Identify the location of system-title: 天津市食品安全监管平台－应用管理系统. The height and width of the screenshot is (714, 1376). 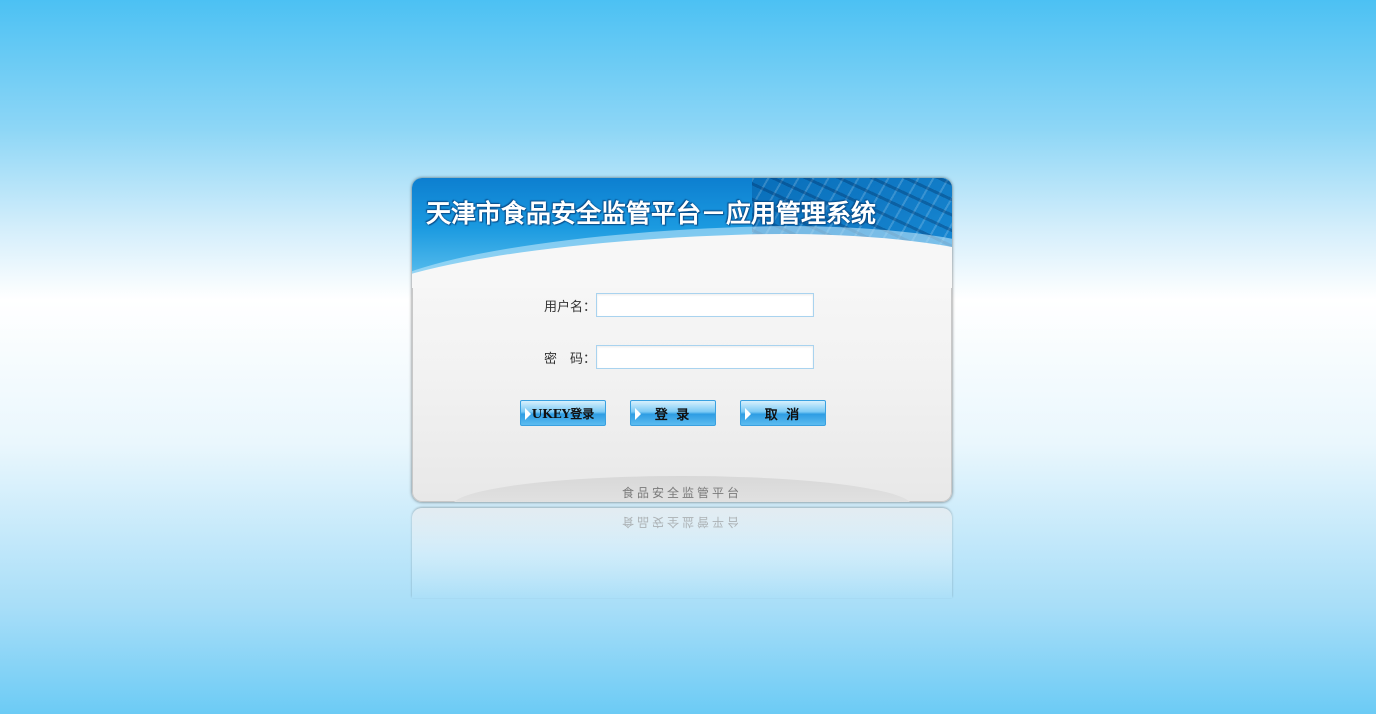
(651, 213).